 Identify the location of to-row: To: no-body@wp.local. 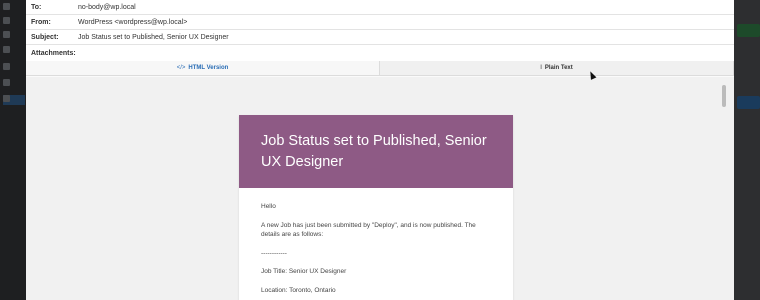
(380, 7).